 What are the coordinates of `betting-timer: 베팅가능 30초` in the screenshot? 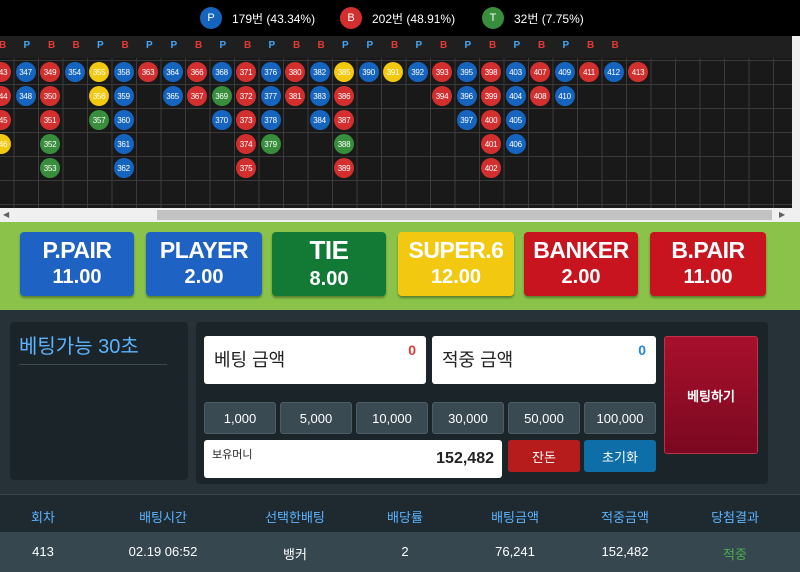 It's located at (79, 347).